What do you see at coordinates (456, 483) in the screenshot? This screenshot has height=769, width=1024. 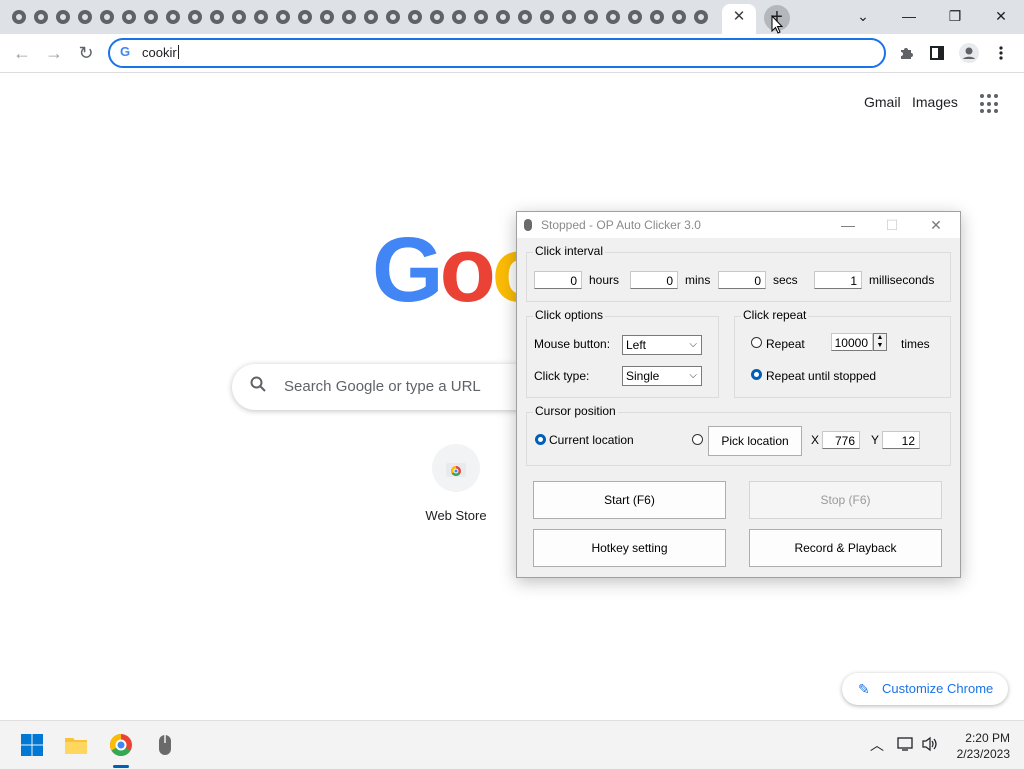 I see `shortcut-web-store: Web Store` at bounding box center [456, 483].